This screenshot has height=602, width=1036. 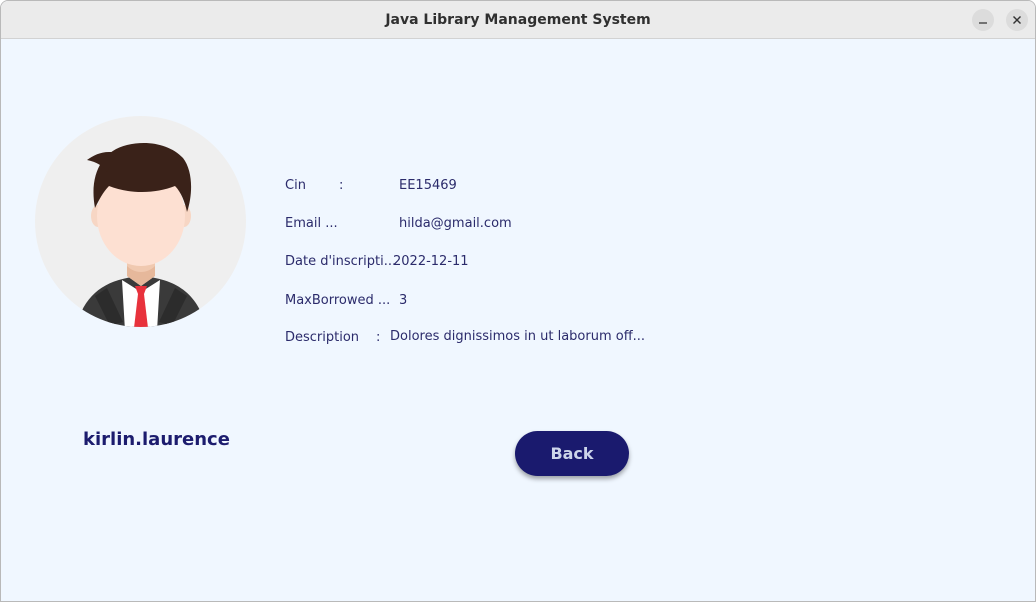 I want to click on cin-label: Cin, so click(x=295, y=185).